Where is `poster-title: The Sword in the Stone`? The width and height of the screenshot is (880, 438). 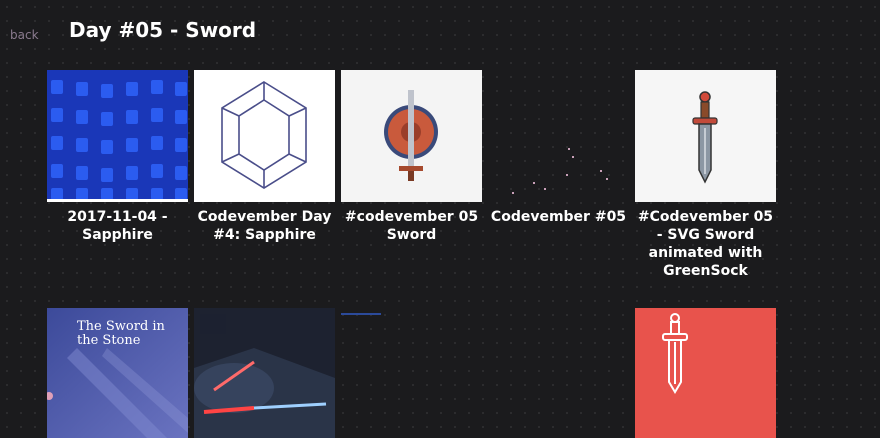 poster-title: The Sword in the Stone is located at coordinates (121, 333).